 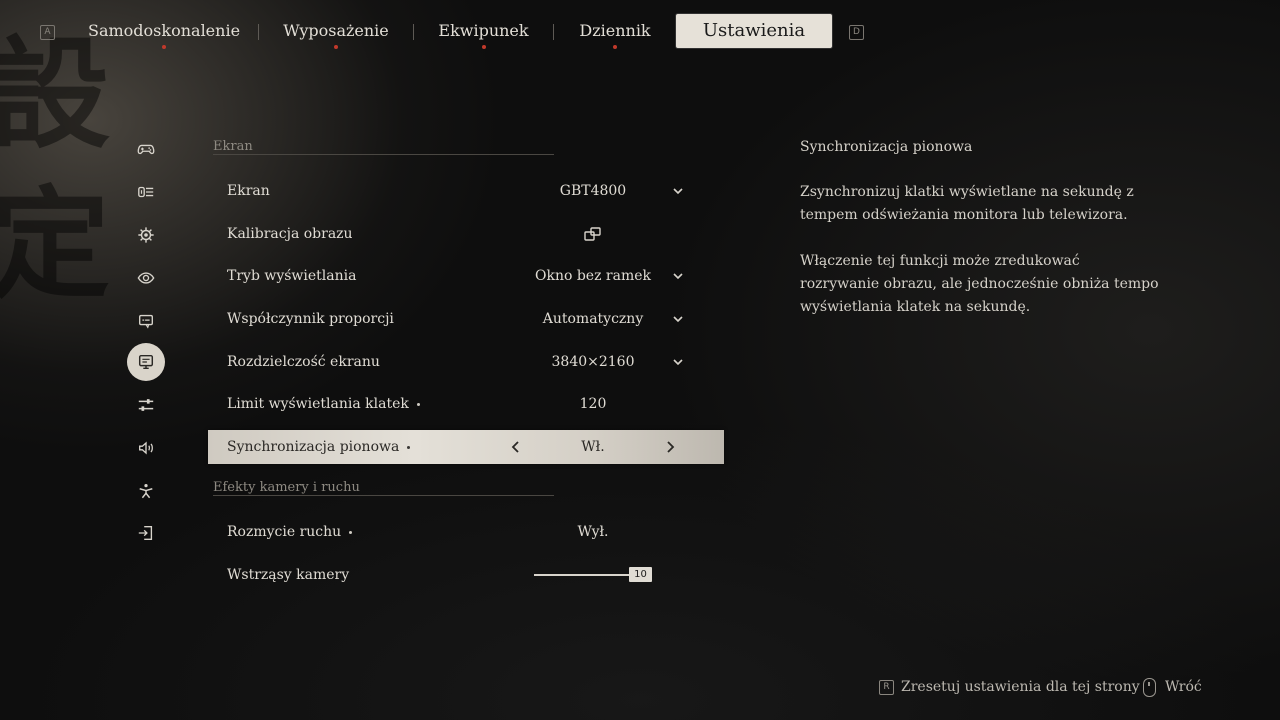 I want to click on prev-tab-key-hint: A, so click(x=47, y=32).